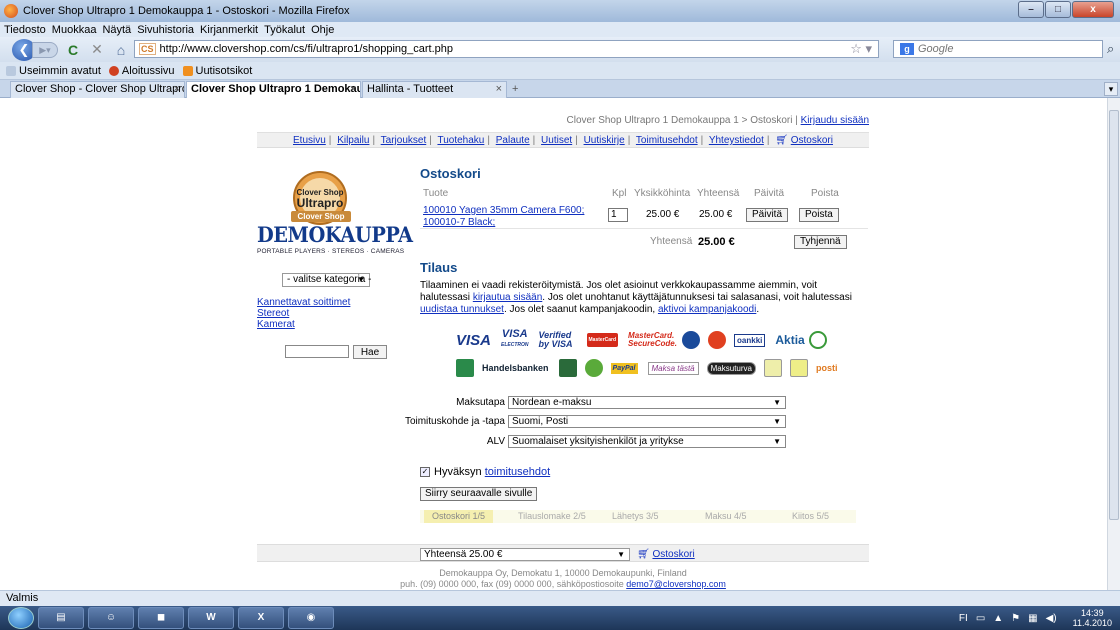  What do you see at coordinates (1015, 618) in the screenshot?
I see `flag-icon: ⚑` at bounding box center [1015, 618].